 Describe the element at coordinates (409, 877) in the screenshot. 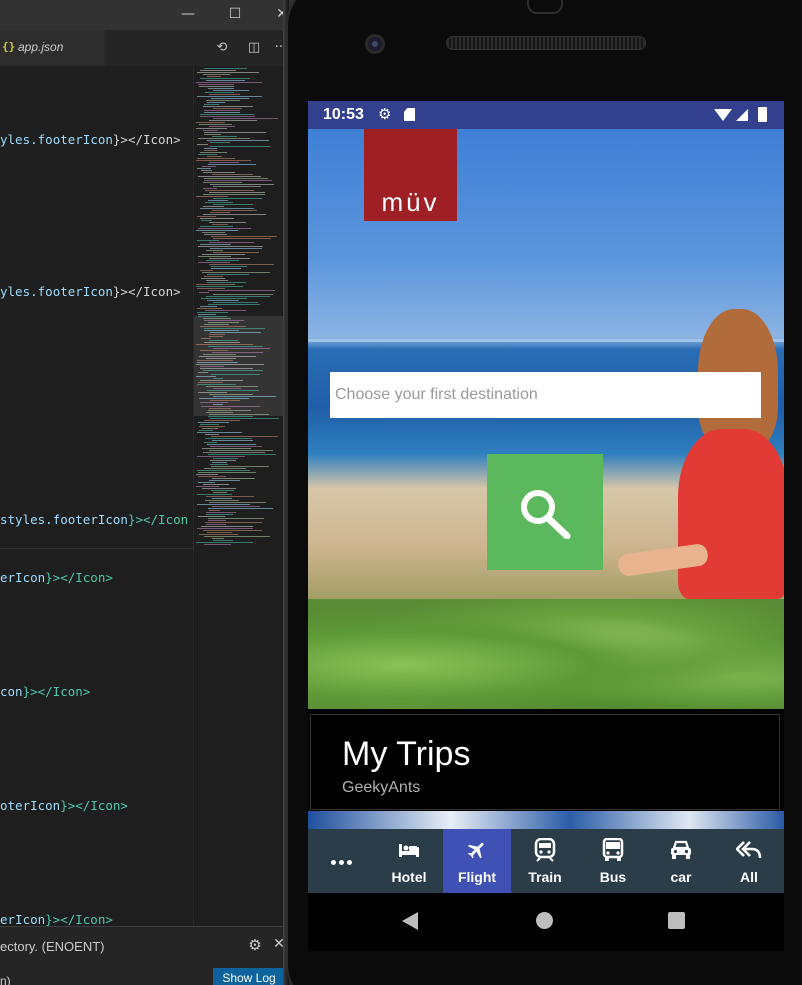

I see `tab-label: Hotel` at that location.